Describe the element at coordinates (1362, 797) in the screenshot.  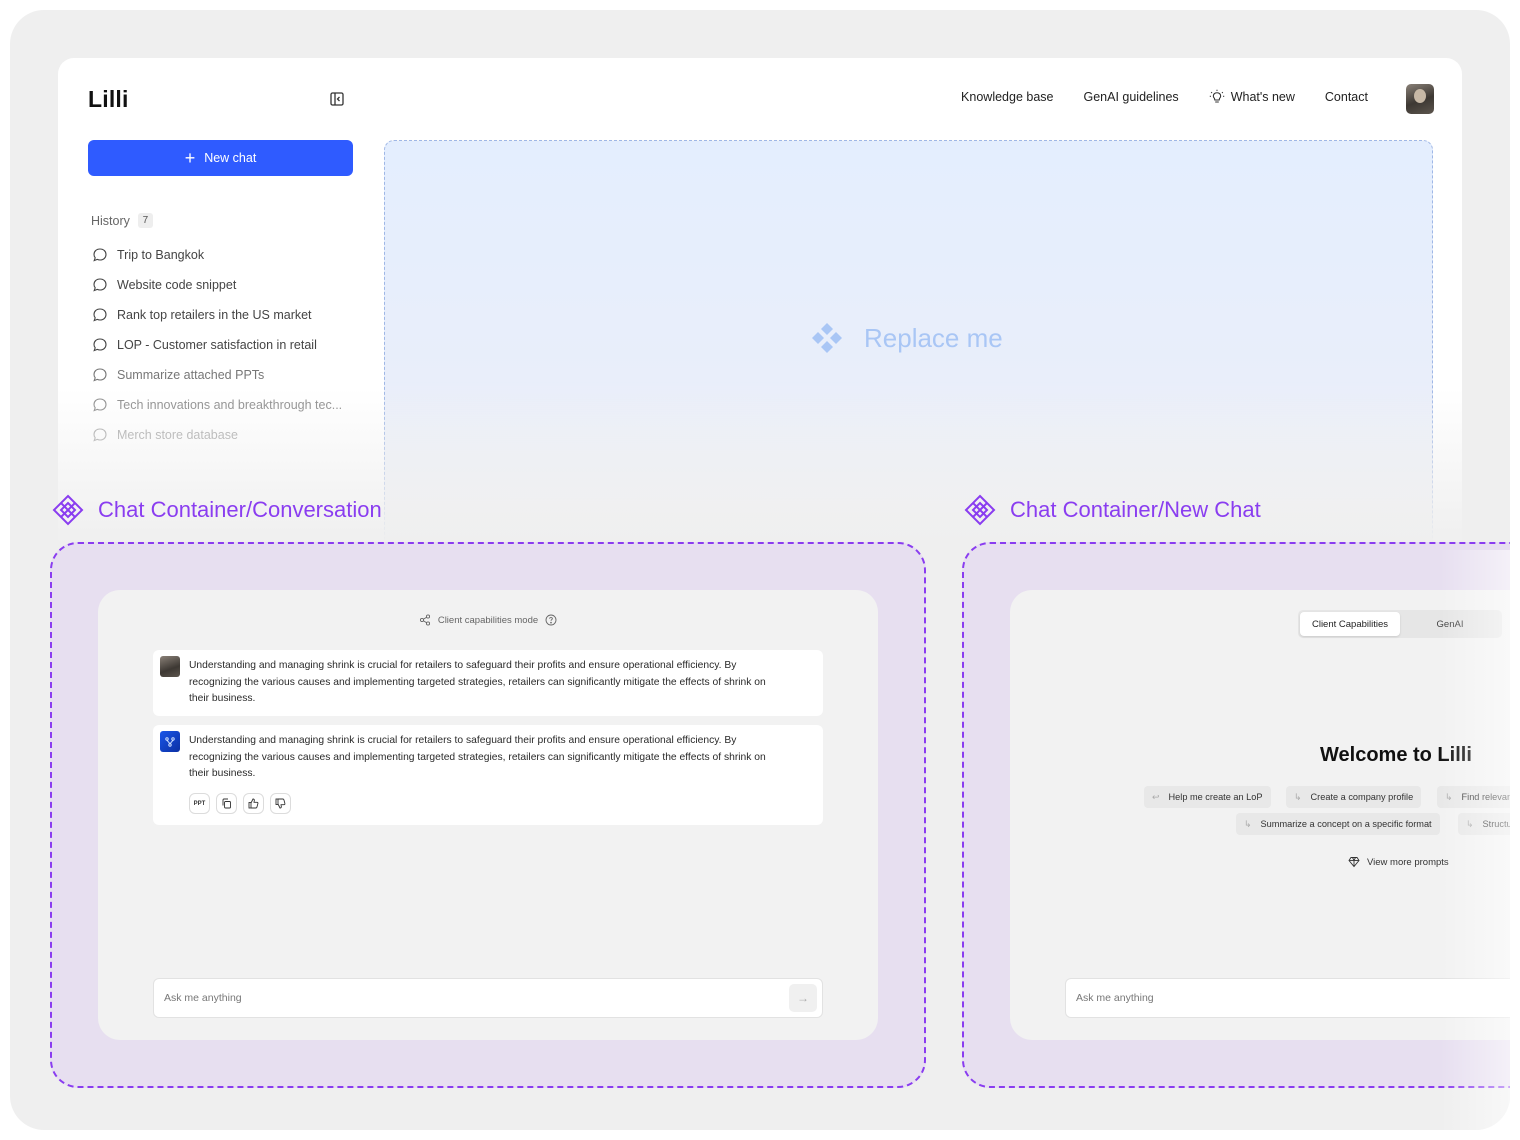
I see `prompt-chip-label: Create a company profile` at that location.